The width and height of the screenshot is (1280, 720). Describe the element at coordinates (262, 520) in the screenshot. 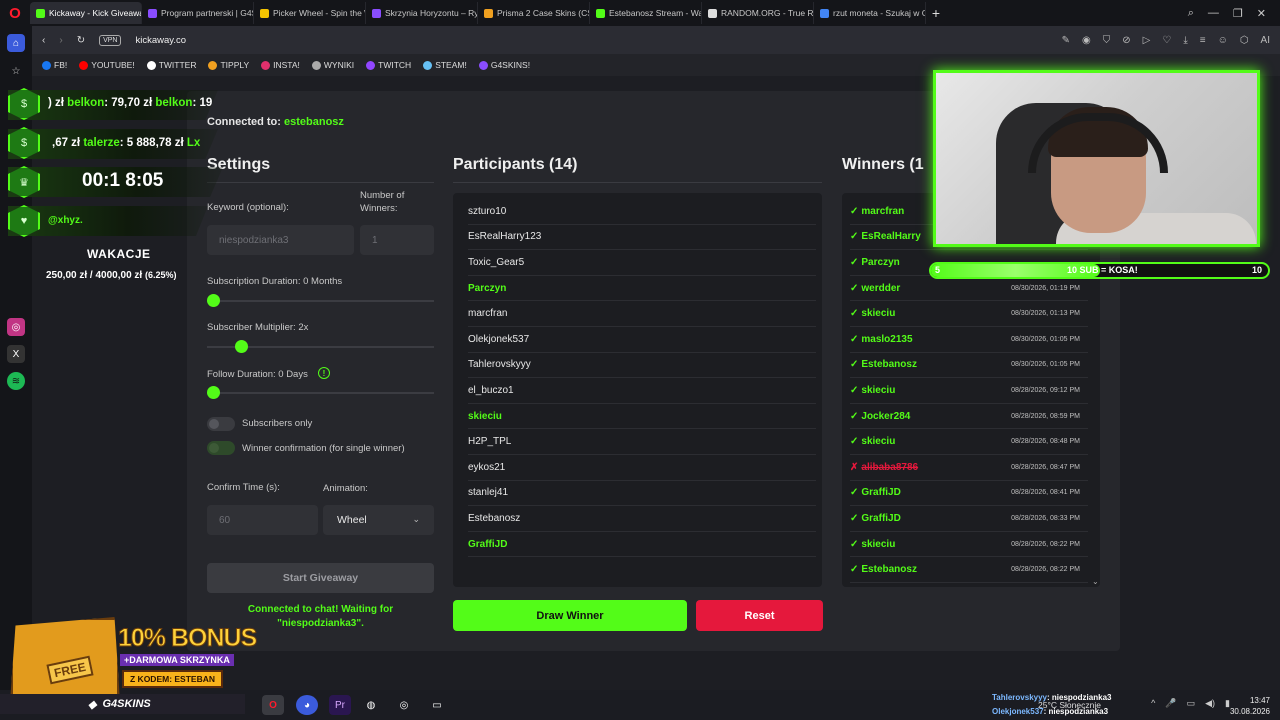

I see `confirm-time-input: 60` at that location.